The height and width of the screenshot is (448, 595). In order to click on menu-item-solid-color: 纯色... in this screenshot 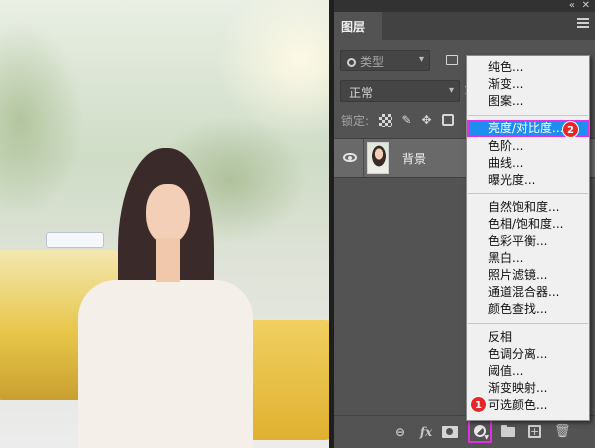, I will do `click(528, 67)`.